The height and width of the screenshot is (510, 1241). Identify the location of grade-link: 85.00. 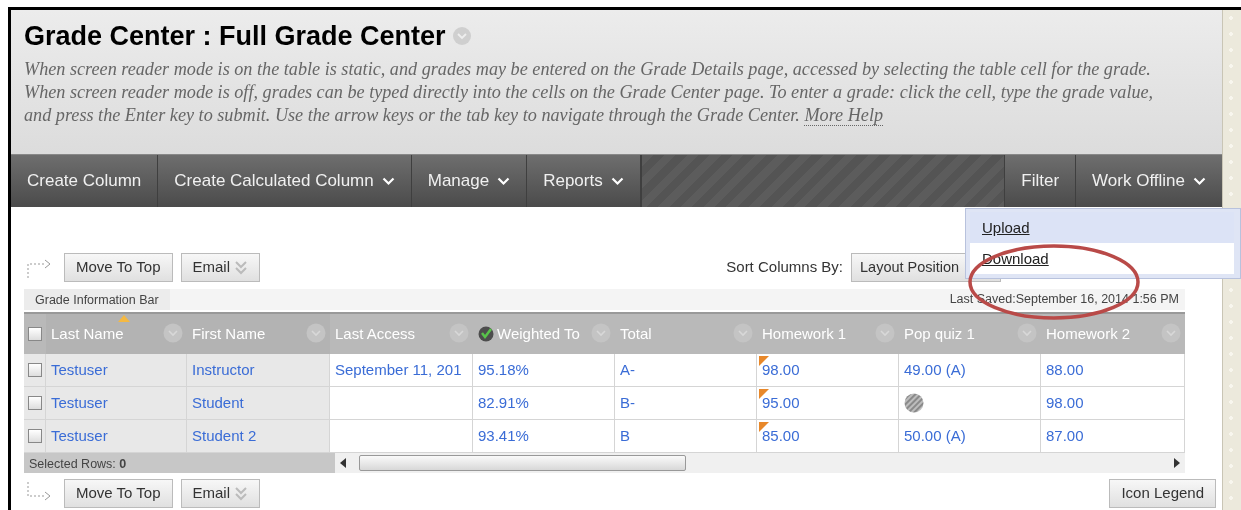
(781, 436).